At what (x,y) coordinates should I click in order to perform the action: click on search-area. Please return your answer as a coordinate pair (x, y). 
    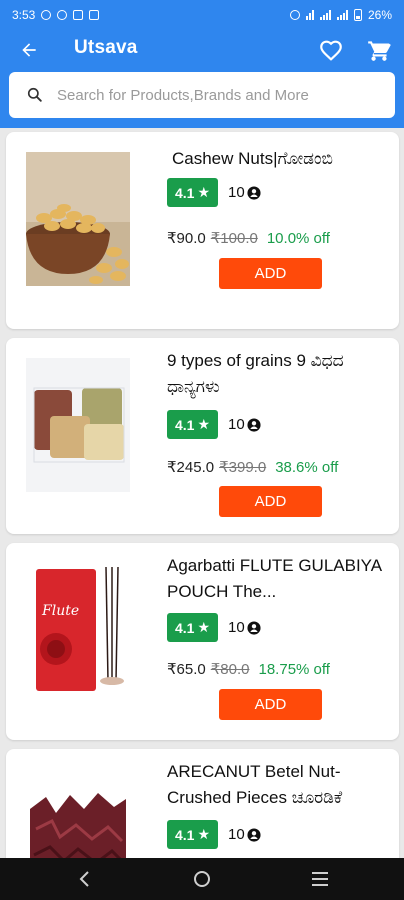
    Looking at the image, I should click on (202, 99).